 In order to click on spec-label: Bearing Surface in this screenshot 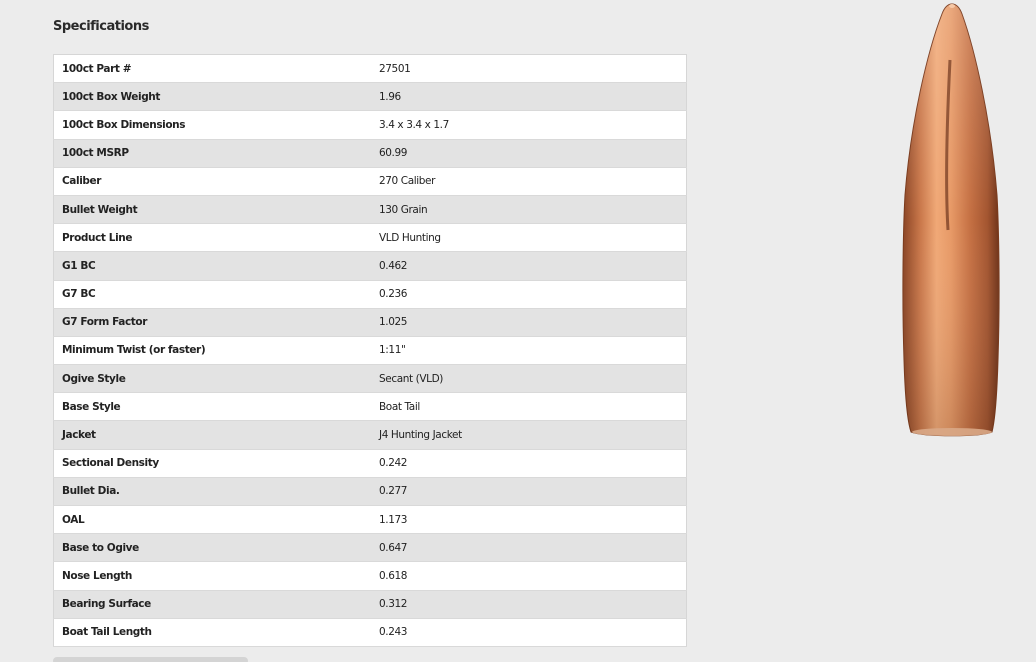, I will do `click(212, 604)`.